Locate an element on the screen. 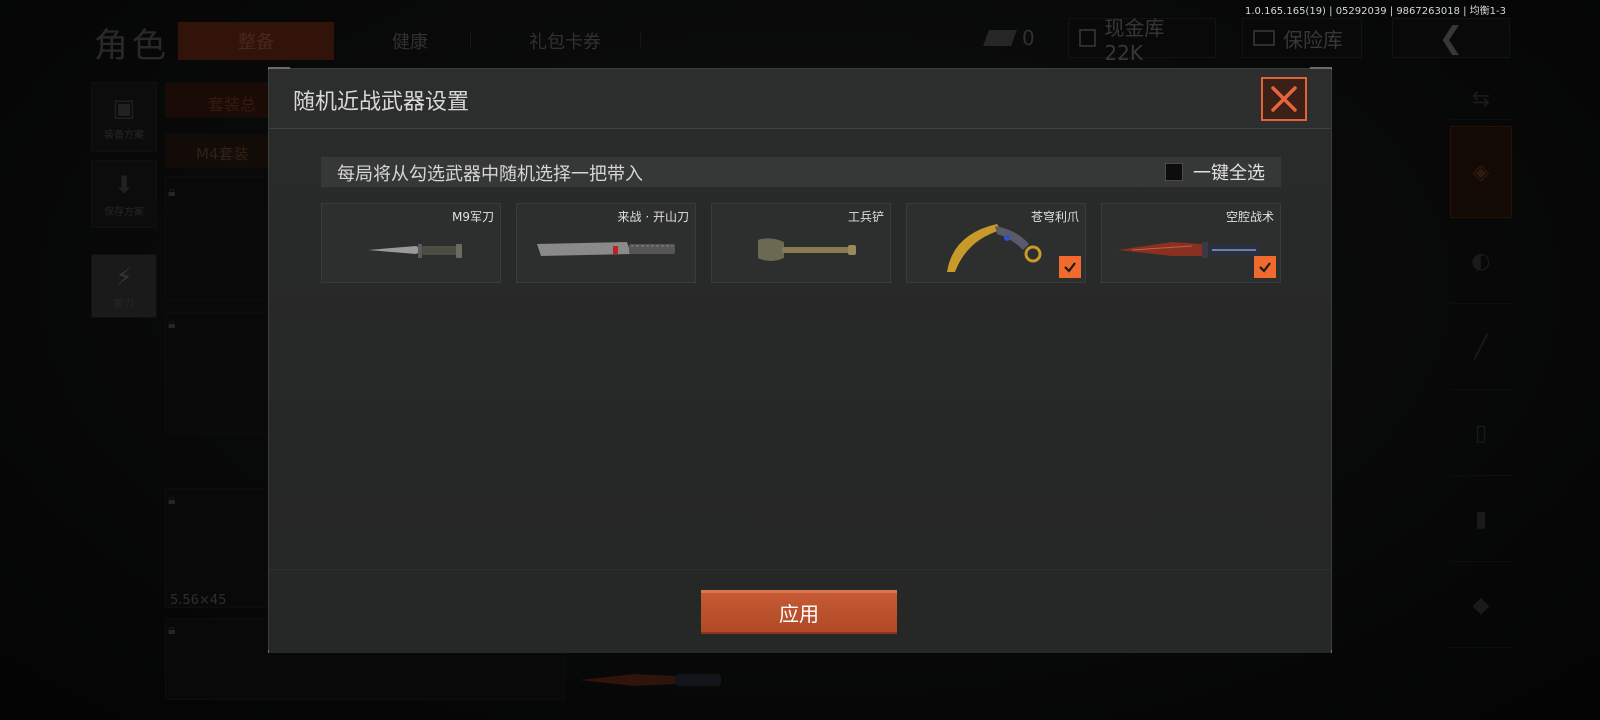 This screenshot has width=1600, height=720. back-button: ❮ is located at coordinates (1451, 38).